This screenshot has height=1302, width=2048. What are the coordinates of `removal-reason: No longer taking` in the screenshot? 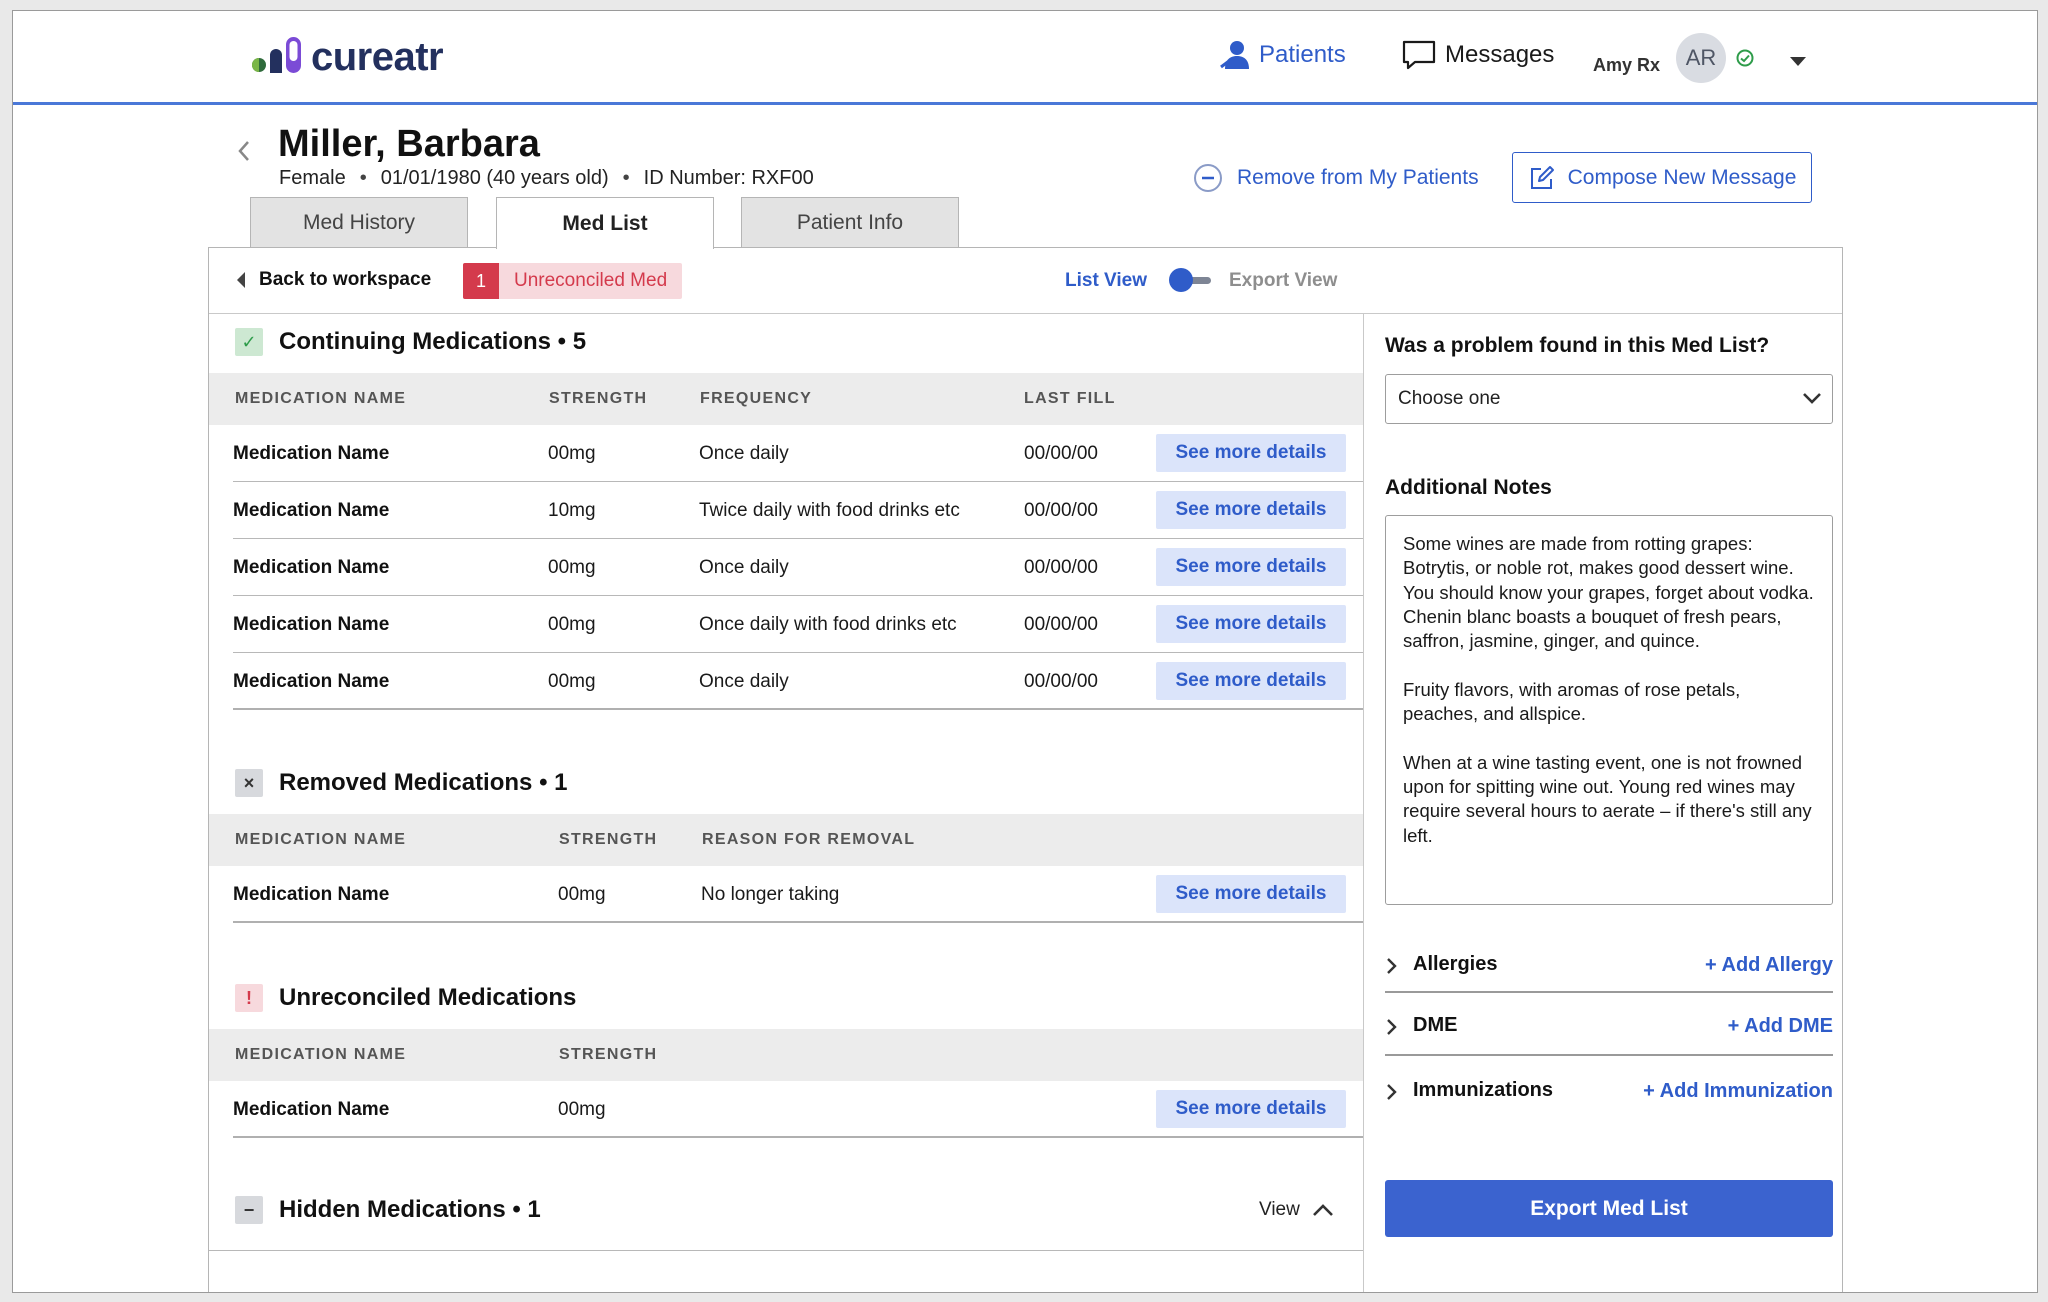 It's located at (770, 894).